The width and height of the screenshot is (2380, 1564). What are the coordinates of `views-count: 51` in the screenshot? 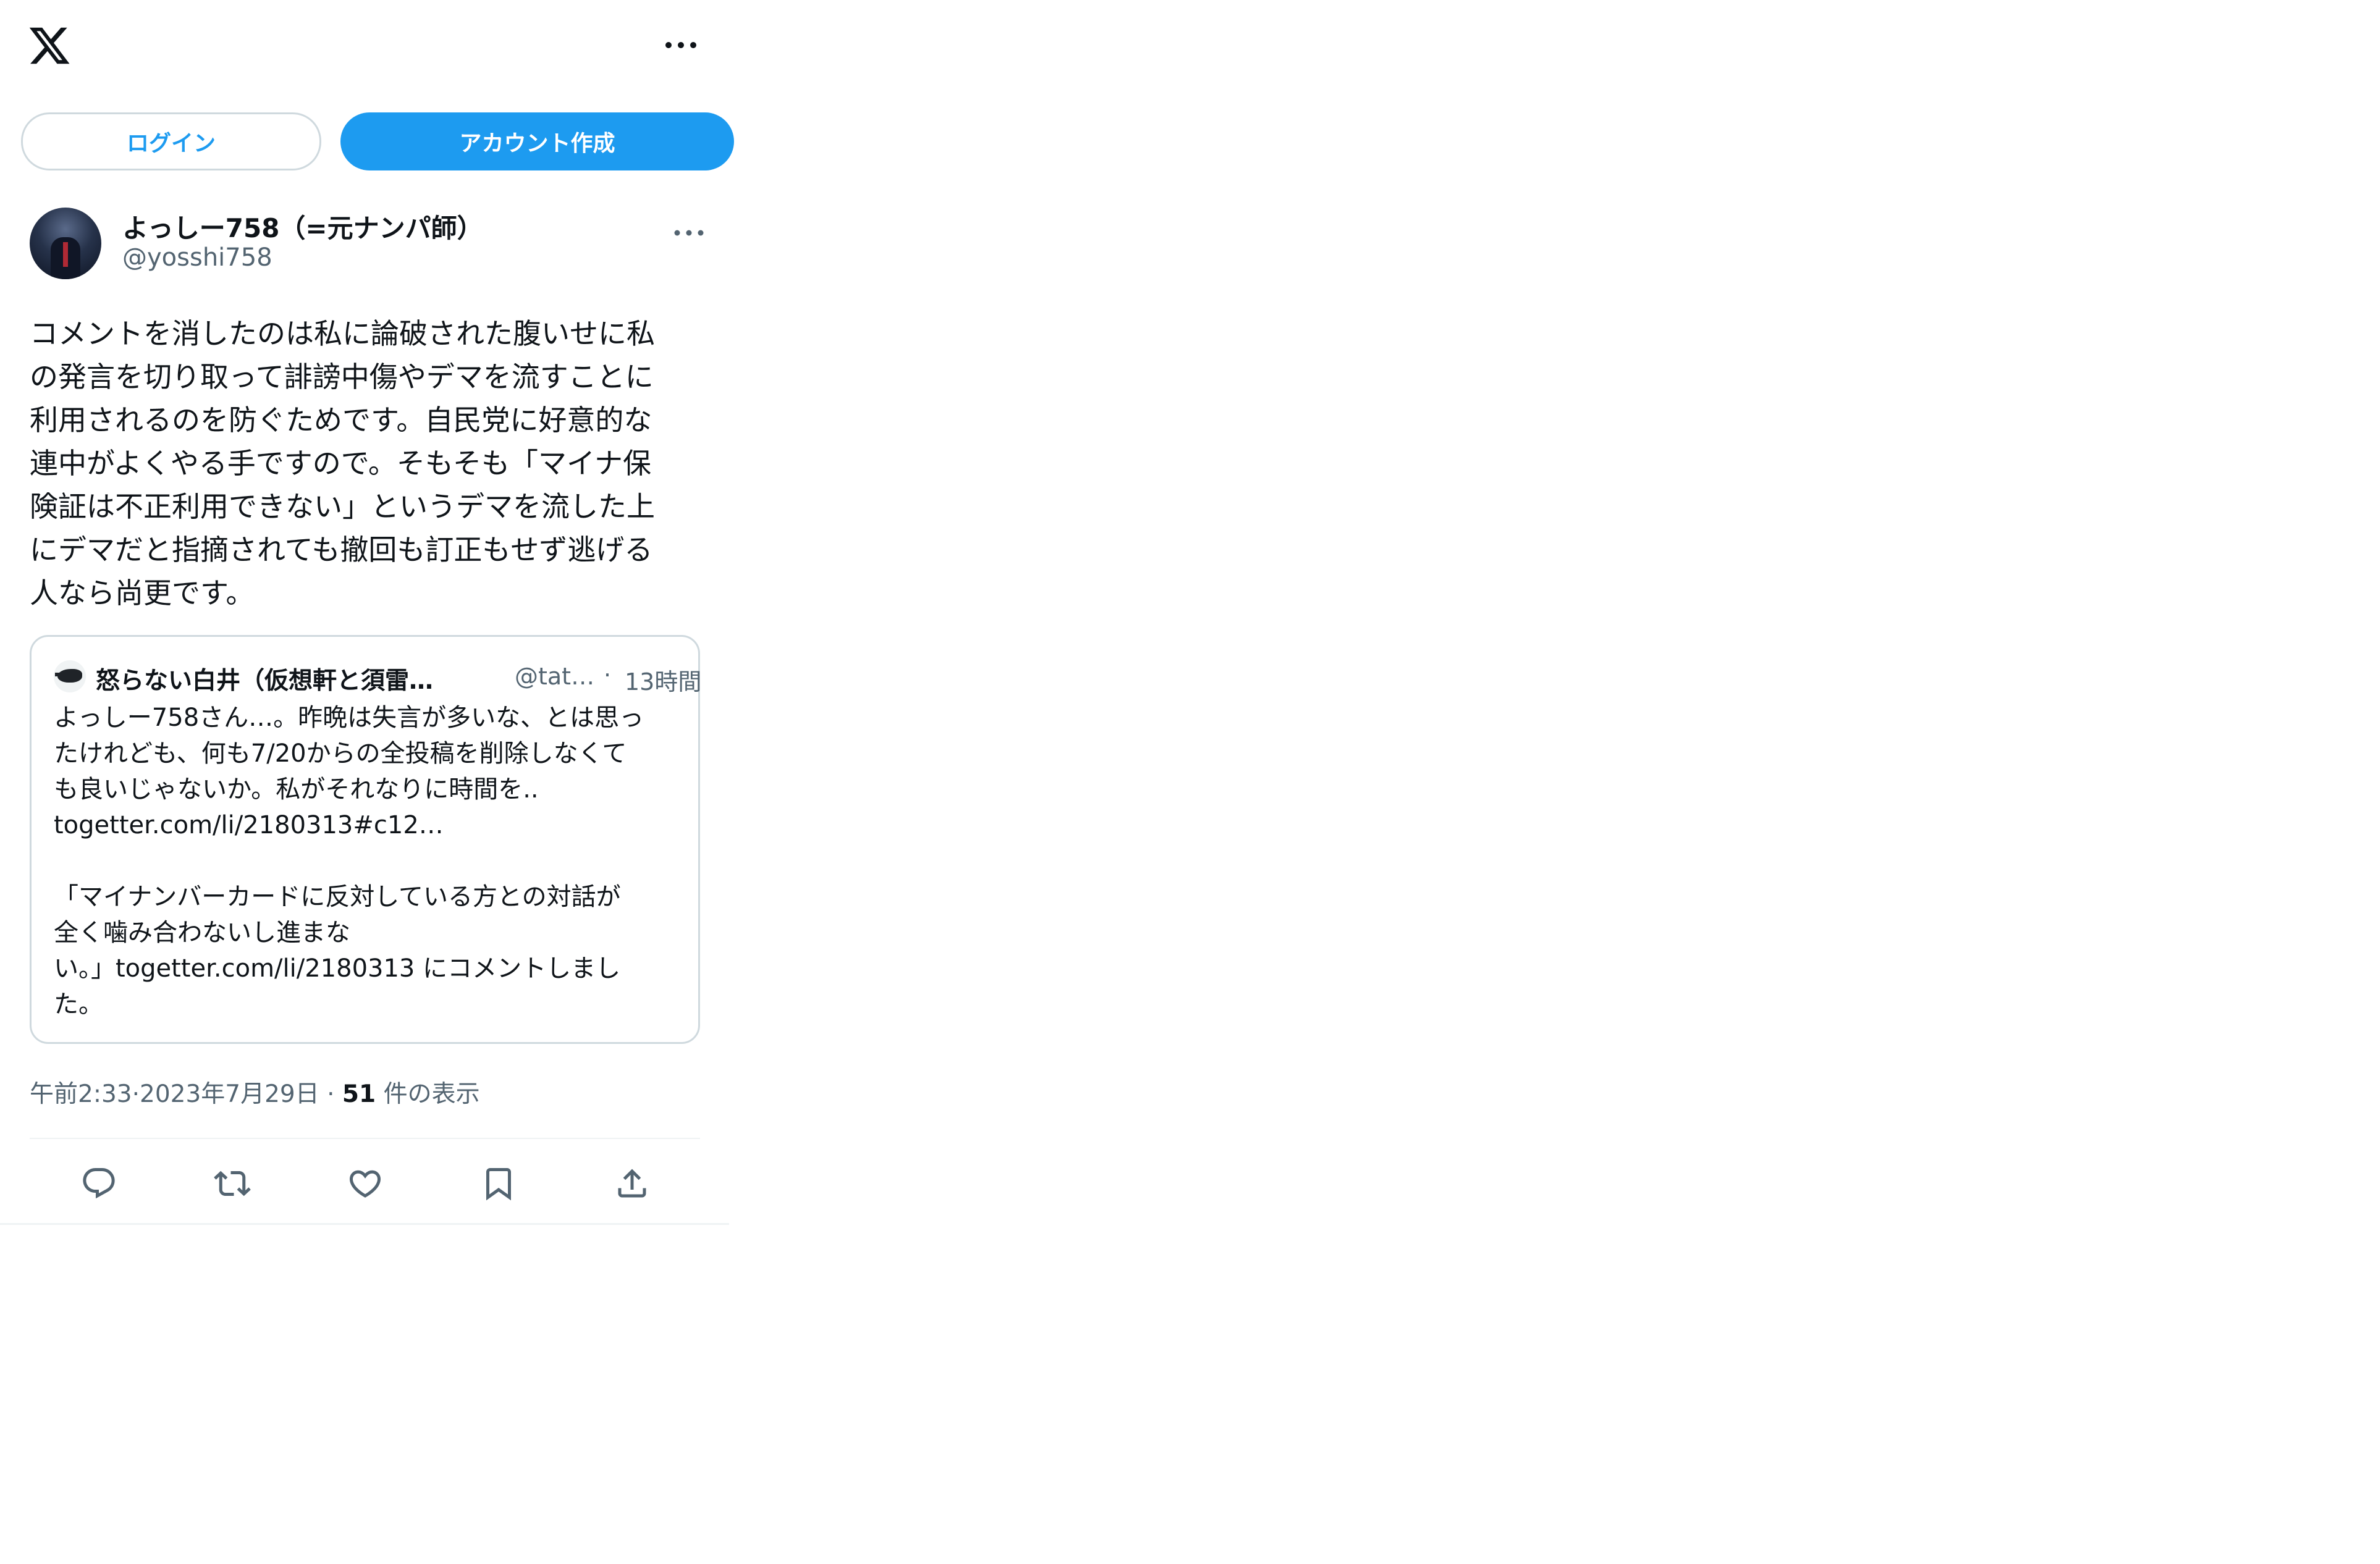 It's located at (359, 1094).